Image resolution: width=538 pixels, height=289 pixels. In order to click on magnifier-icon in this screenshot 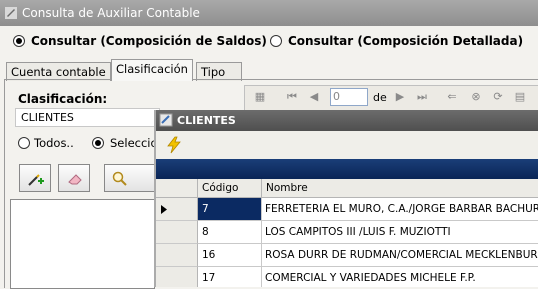, I will do `click(119, 178)`.